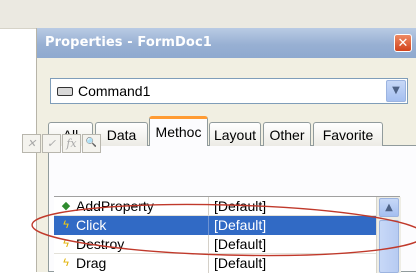 This screenshot has width=416, height=273. I want to click on tab-label: Other, so click(287, 135).